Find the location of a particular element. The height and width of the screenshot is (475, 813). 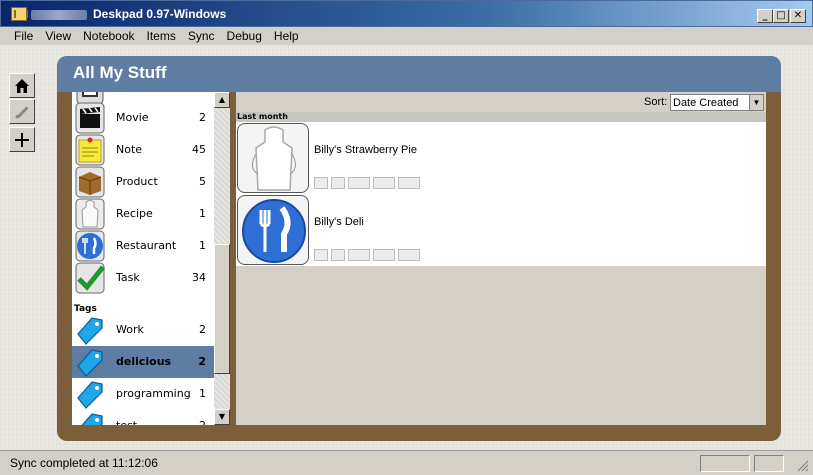

item-name: Billy's Deli is located at coordinates (339, 222).